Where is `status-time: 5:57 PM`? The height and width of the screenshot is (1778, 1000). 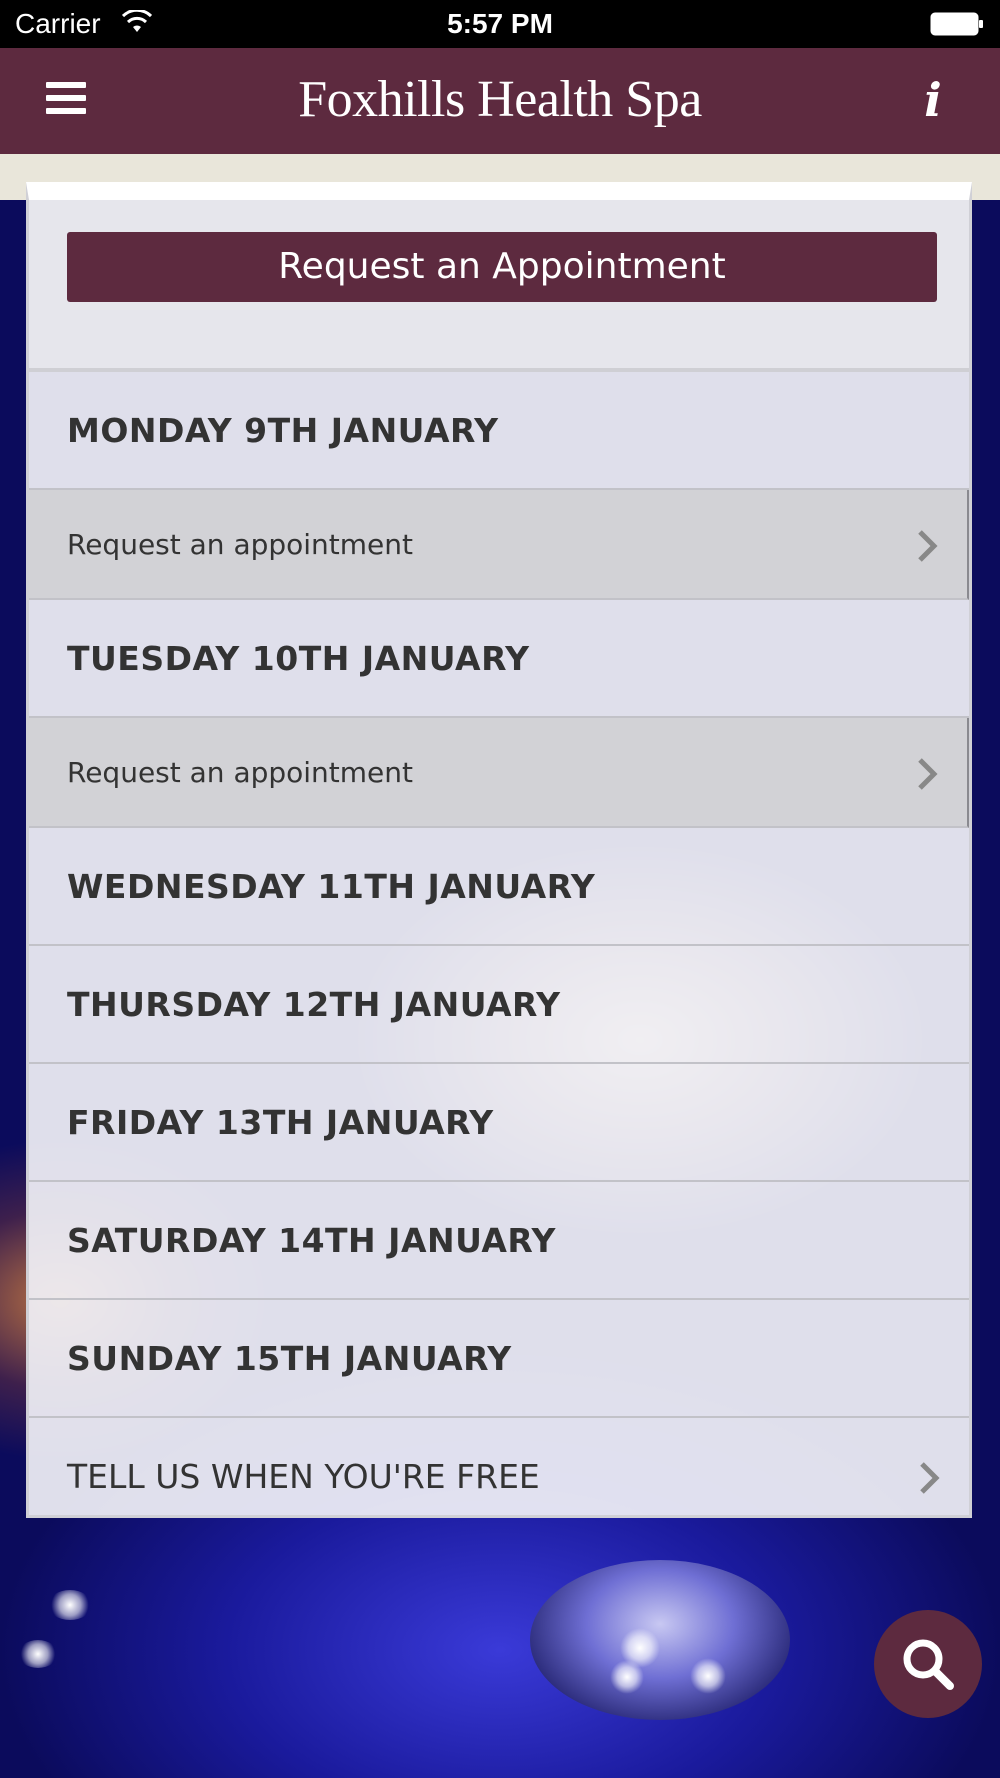 status-time: 5:57 PM is located at coordinates (500, 23).